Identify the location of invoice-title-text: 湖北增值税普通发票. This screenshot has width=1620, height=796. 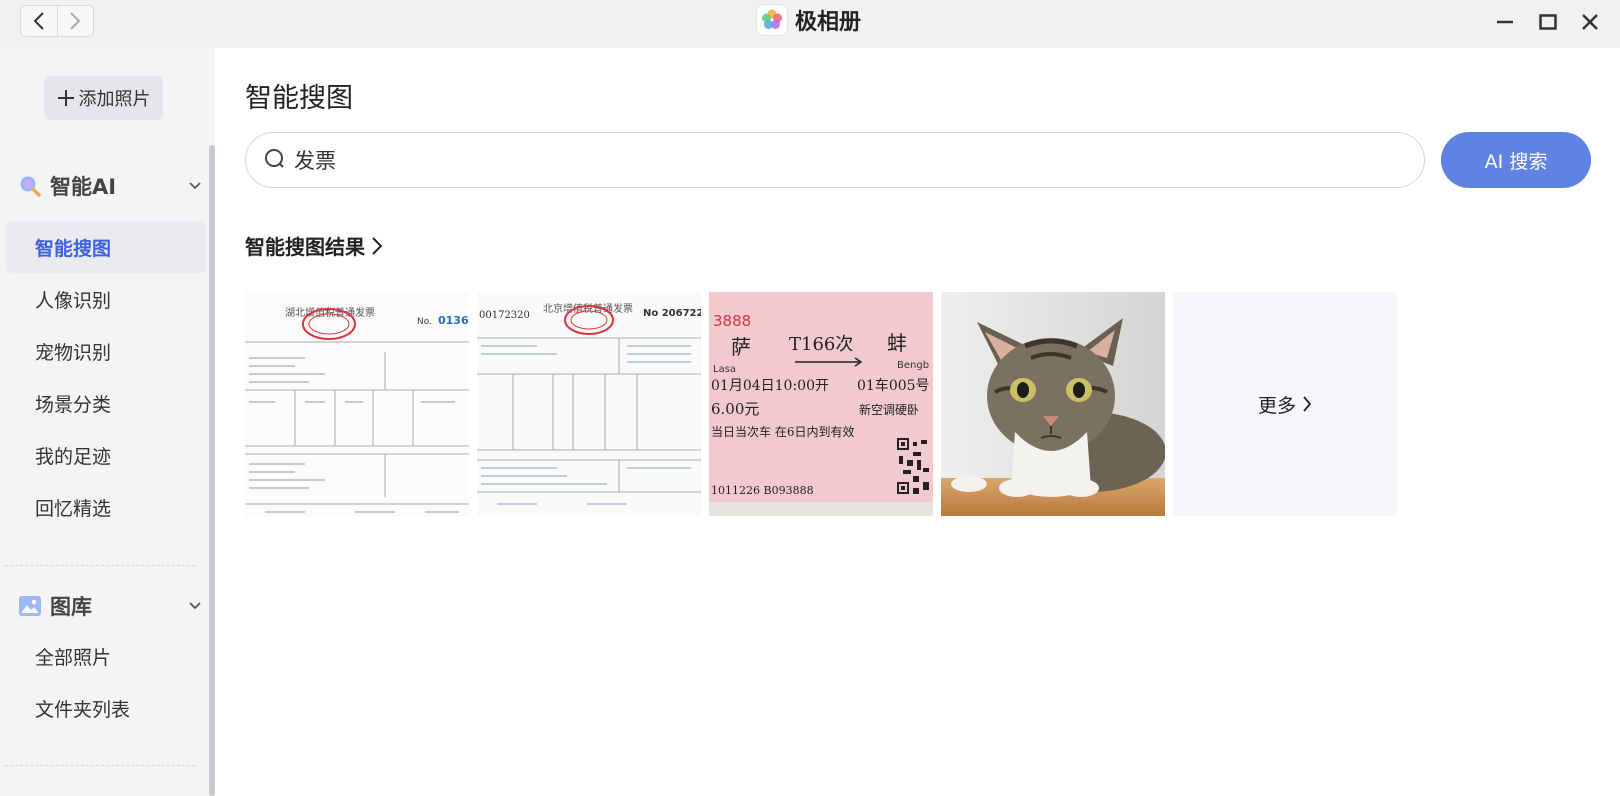
(330, 312).